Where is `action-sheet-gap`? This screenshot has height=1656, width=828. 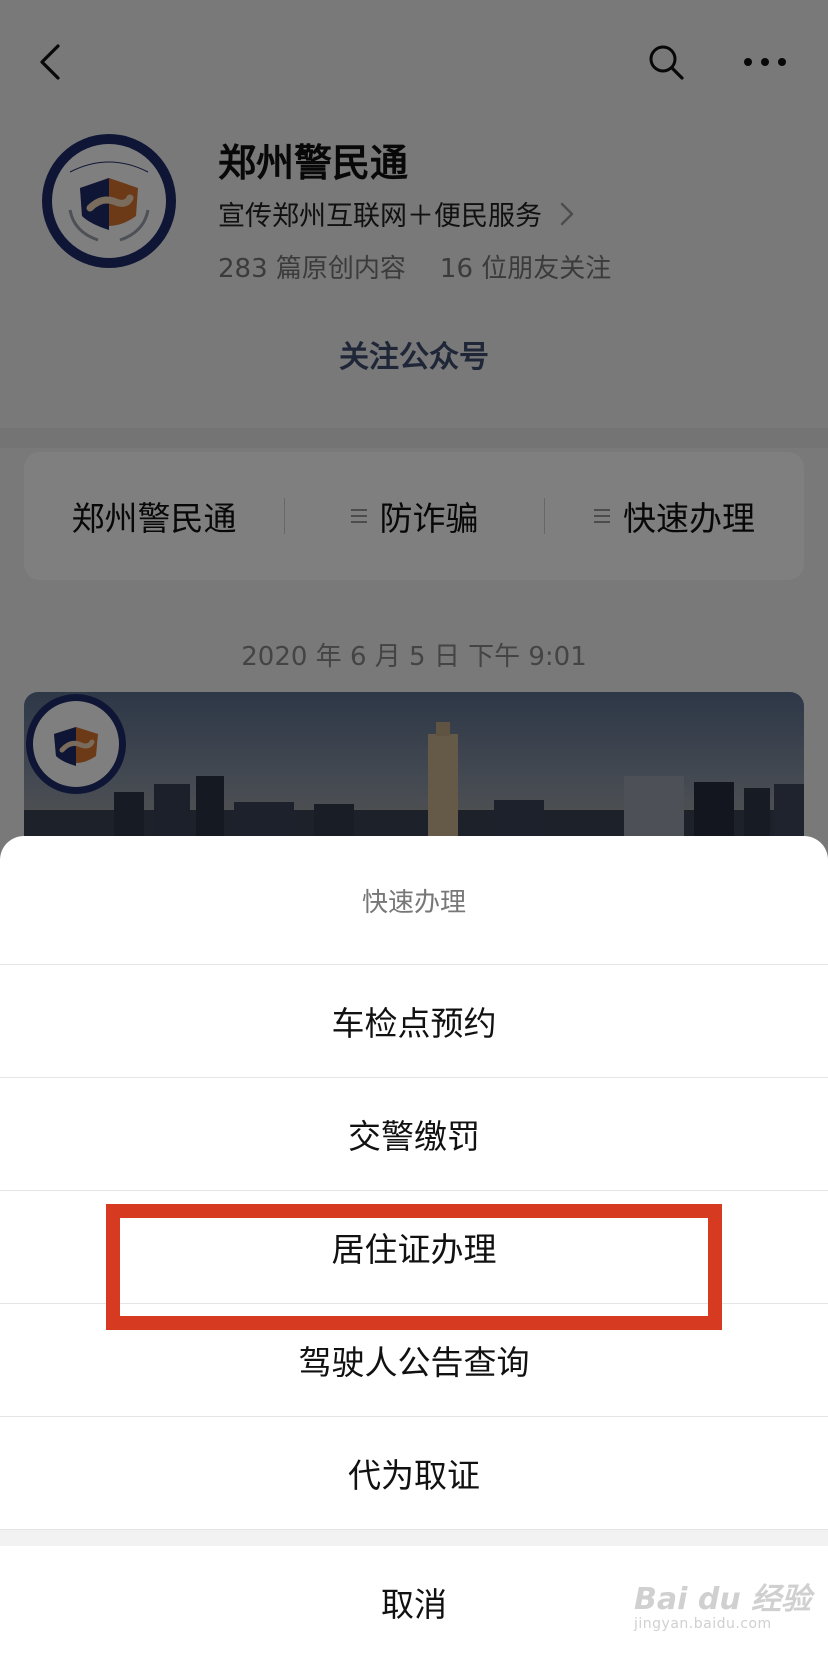
action-sheet-gap is located at coordinates (414, 1538).